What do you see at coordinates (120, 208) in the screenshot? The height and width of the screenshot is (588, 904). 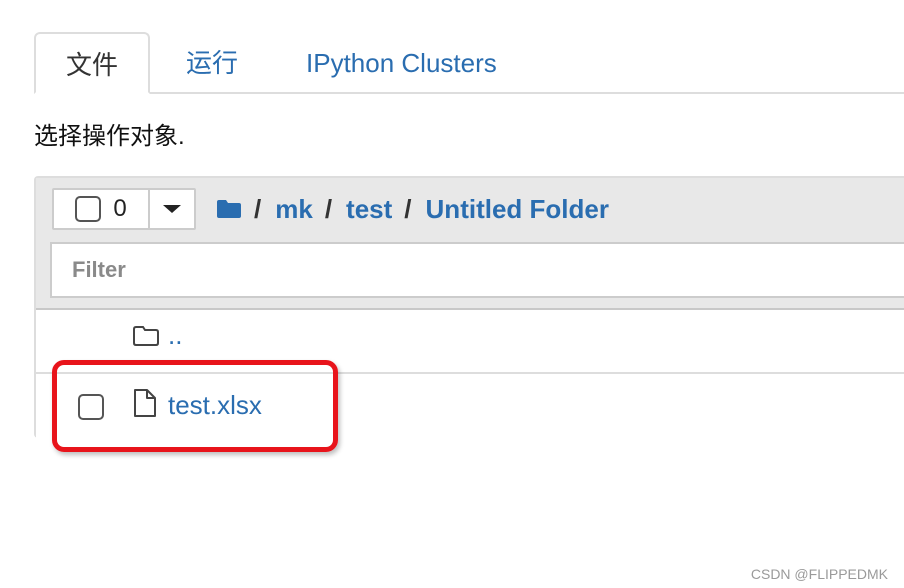 I see `selected-count: 0` at bounding box center [120, 208].